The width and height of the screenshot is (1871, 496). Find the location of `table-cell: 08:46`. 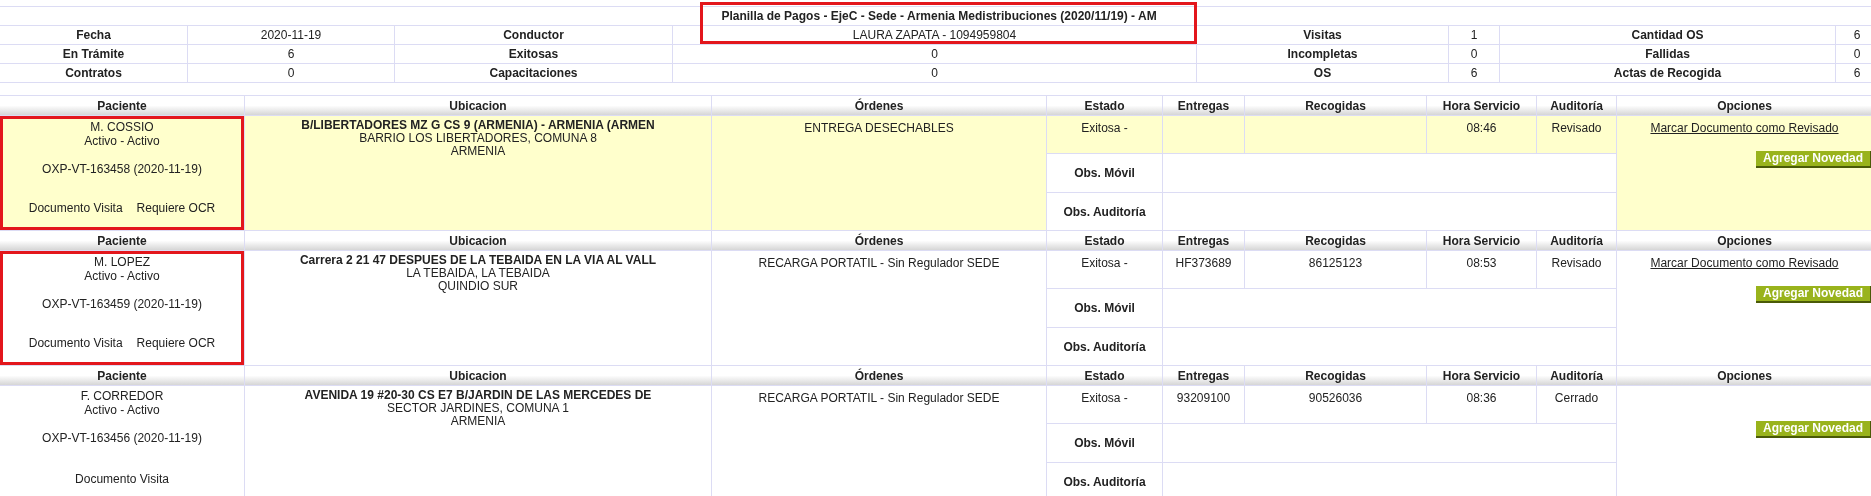

table-cell: 08:46 is located at coordinates (1481, 134).